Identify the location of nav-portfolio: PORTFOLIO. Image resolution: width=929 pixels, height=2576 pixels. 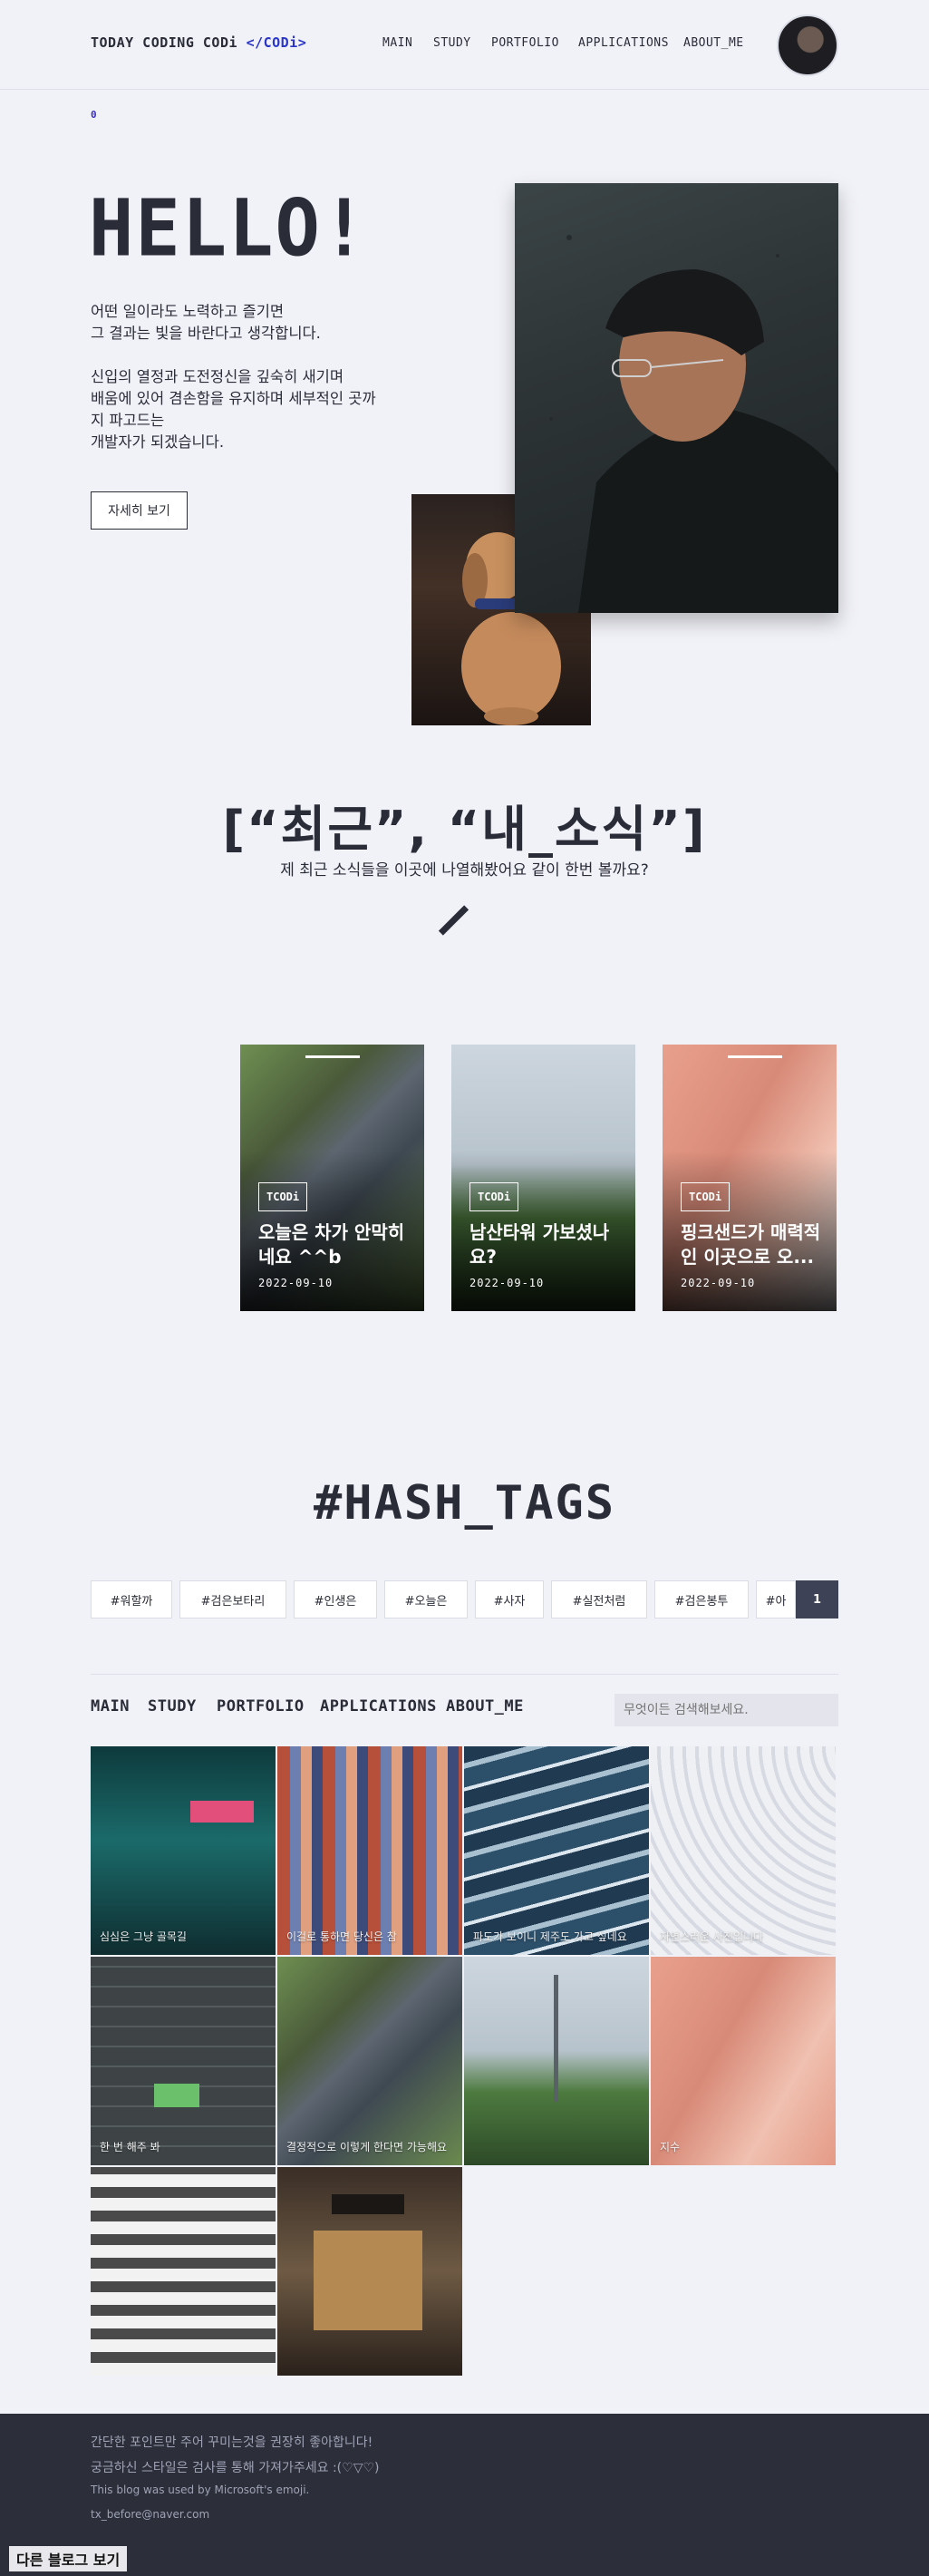
(525, 43).